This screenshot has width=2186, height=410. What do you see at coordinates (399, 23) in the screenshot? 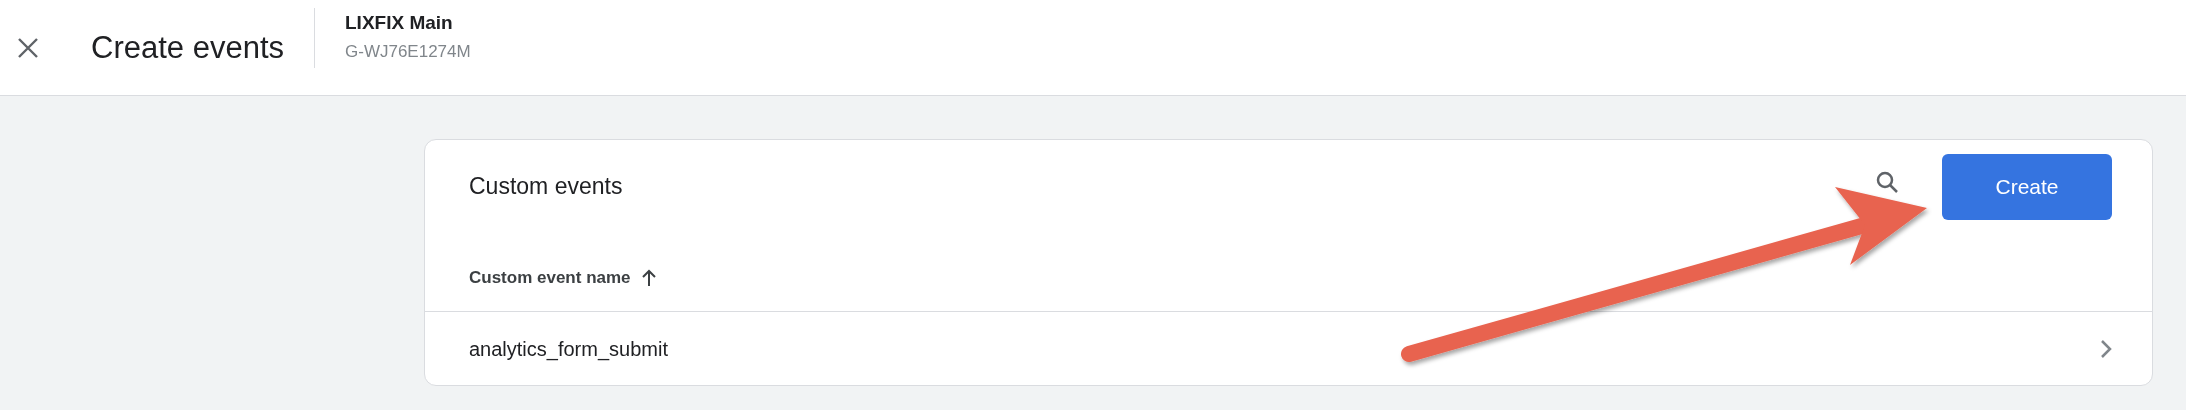
I see `property-name: LIXFIX Main` at bounding box center [399, 23].